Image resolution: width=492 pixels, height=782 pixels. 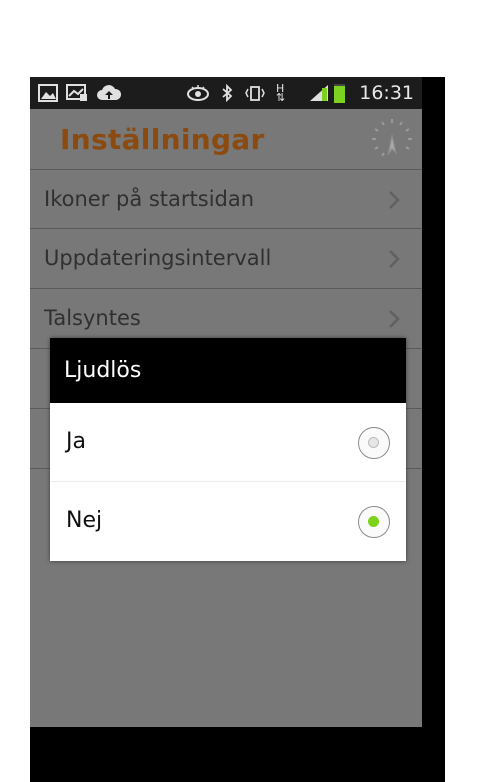 I want to click on bluetooth-icon, so click(x=227, y=93).